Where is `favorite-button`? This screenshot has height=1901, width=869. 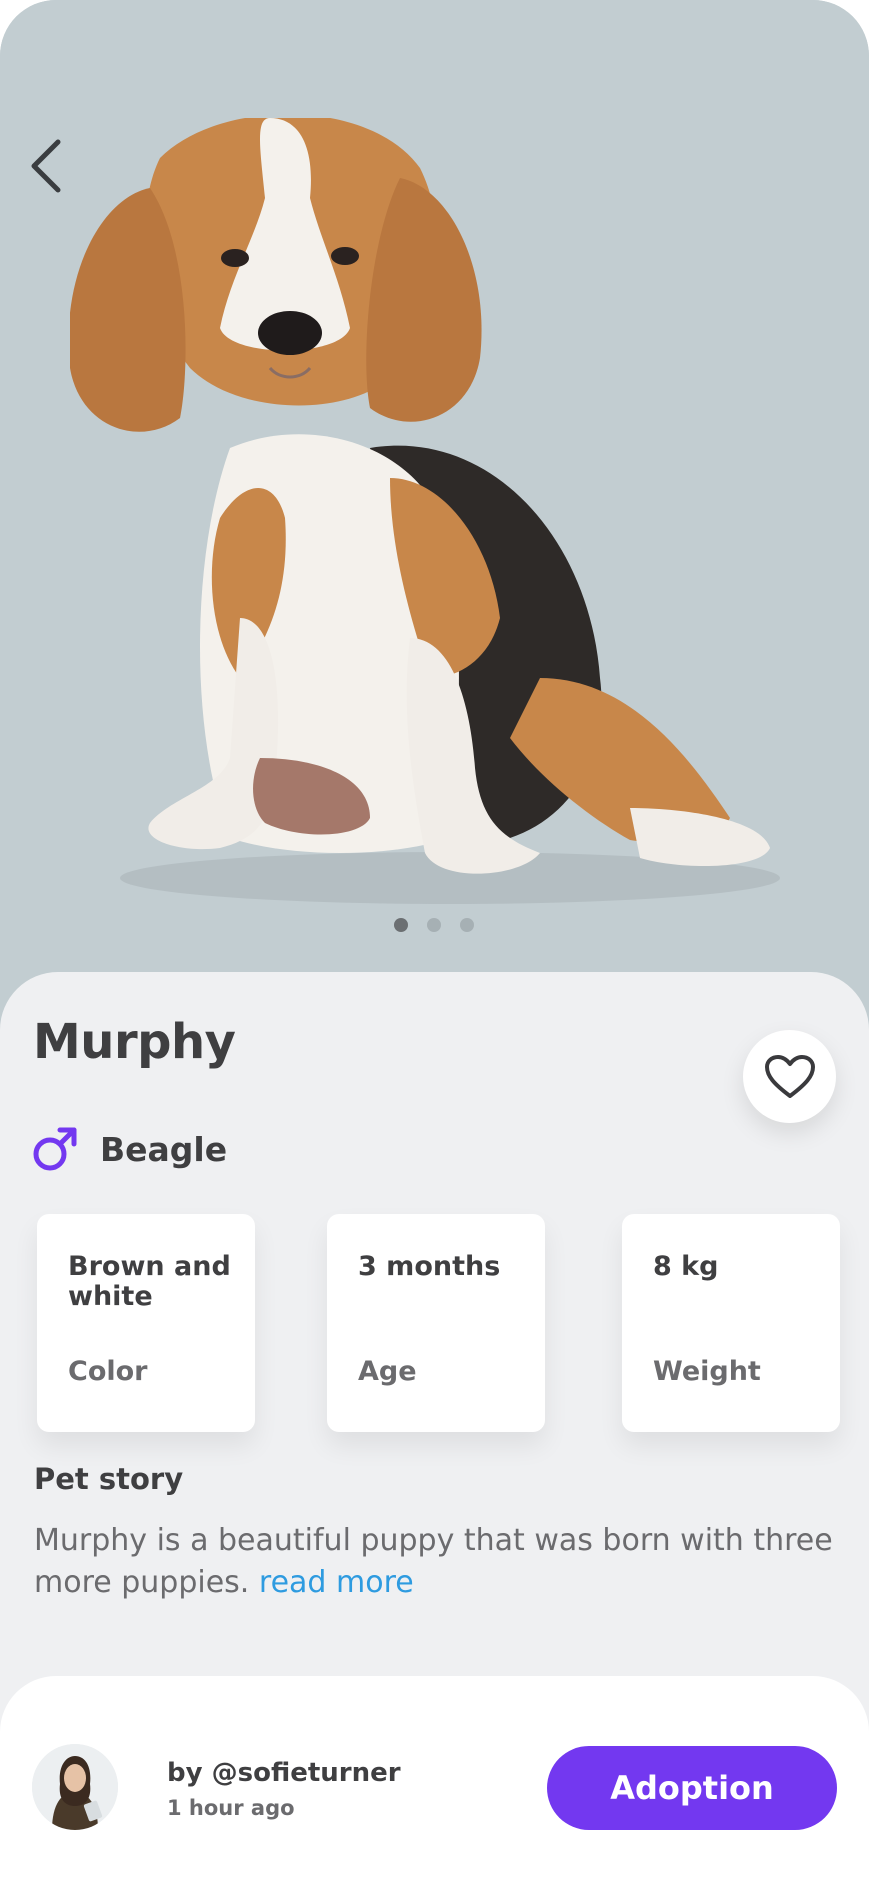 favorite-button is located at coordinates (789, 1076).